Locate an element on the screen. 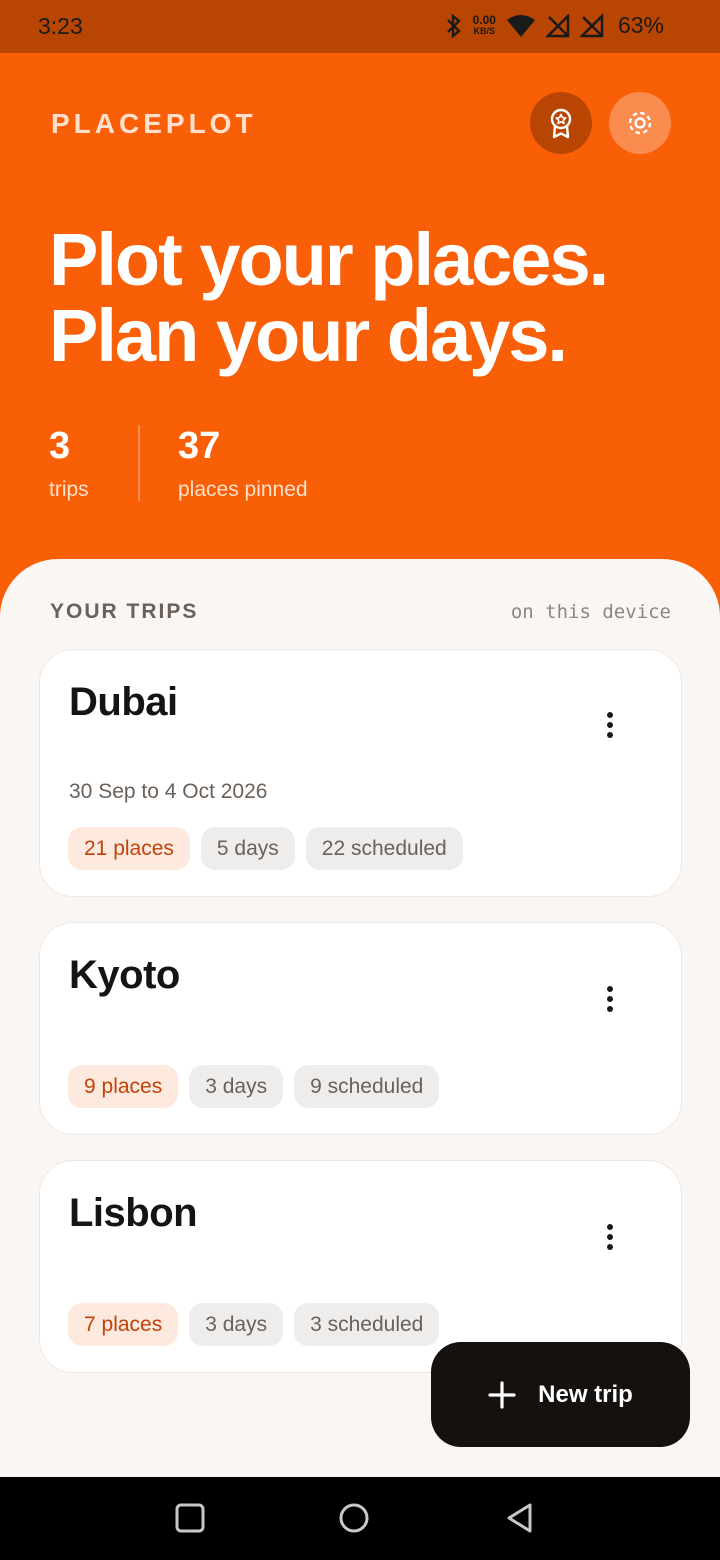 The width and height of the screenshot is (720, 1560). scheduled-chip: 22 scheduled is located at coordinates (384, 848).